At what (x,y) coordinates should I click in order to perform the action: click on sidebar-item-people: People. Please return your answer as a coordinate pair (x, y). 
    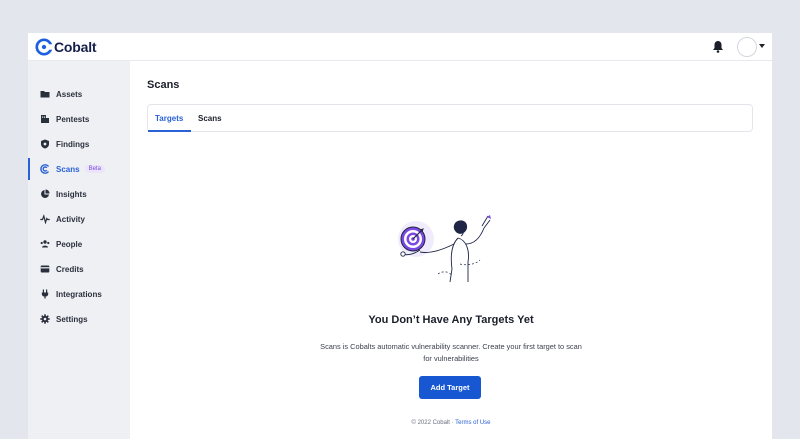
    Looking at the image, I should click on (79, 244).